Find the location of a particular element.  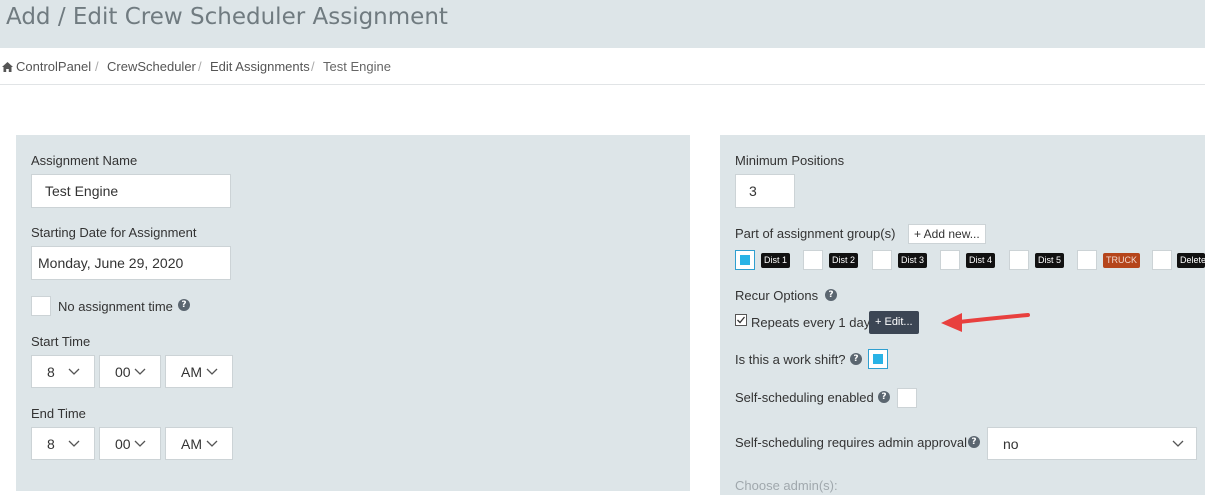

groups-label: Part of assignment group(s) is located at coordinates (815, 233).